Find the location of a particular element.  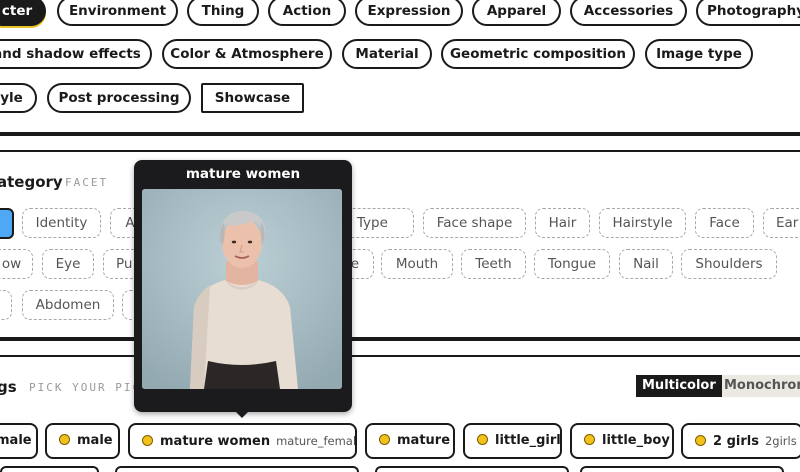

tag-little-girl: little_girl is located at coordinates (512, 441).